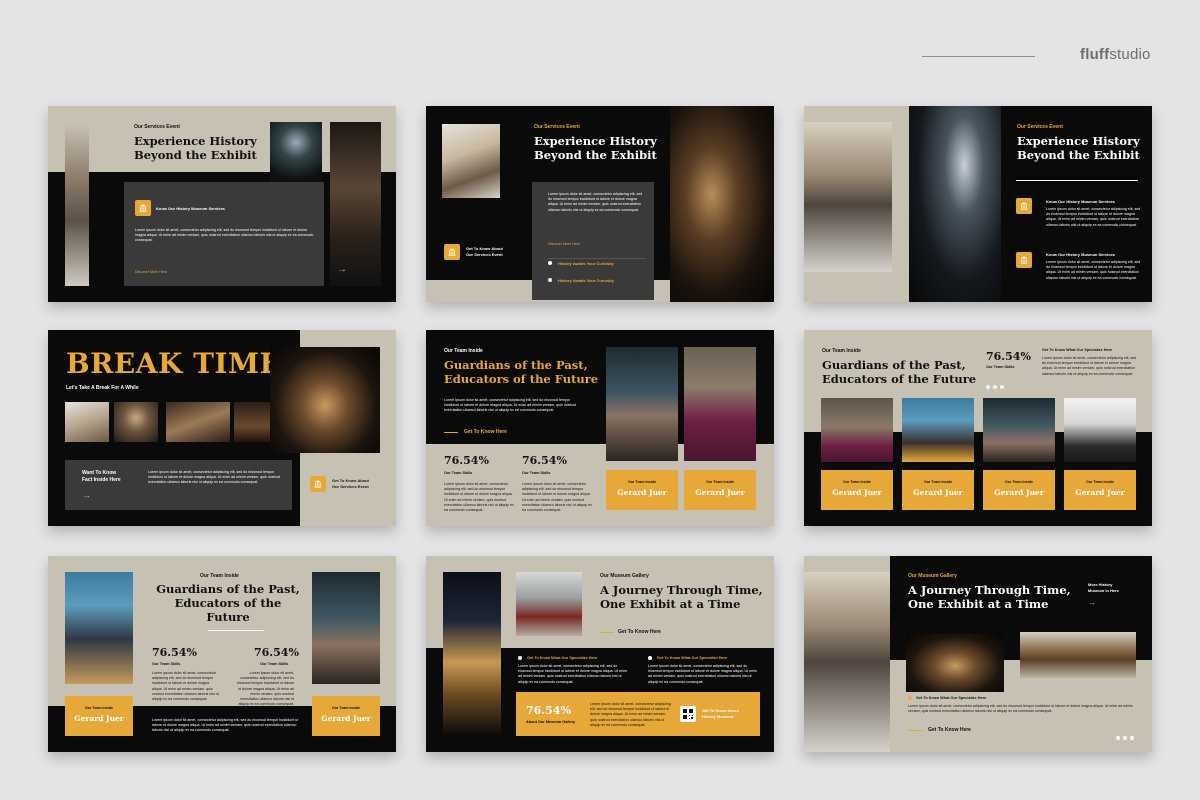 The width and height of the screenshot is (1200, 800). Describe the element at coordinates (720, 713) in the screenshot. I see `cta-label: Get To Know About History Museum` at that location.